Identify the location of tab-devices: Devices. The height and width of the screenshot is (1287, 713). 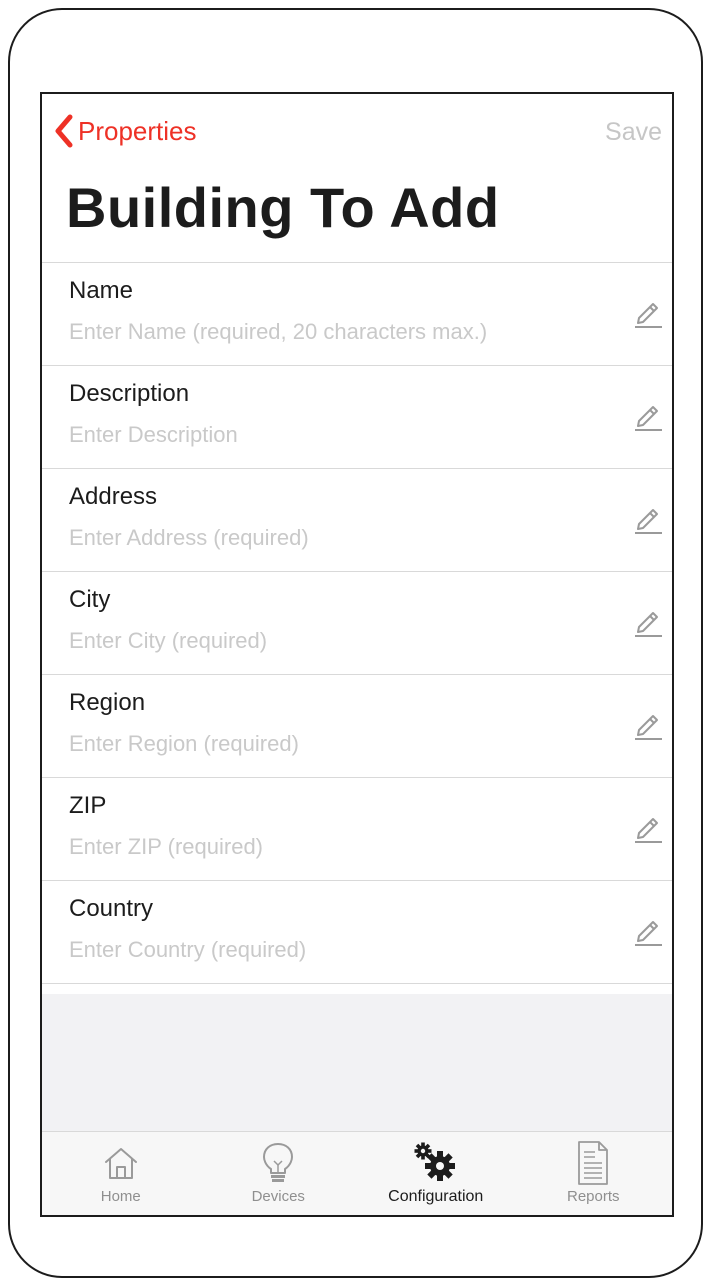
(279, 1173).